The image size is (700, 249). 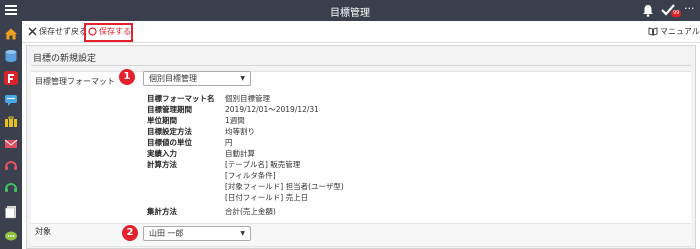 What do you see at coordinates (229, 142) in the screenshot?
I see `detail-value: 円` at bounding box center [229, 142].